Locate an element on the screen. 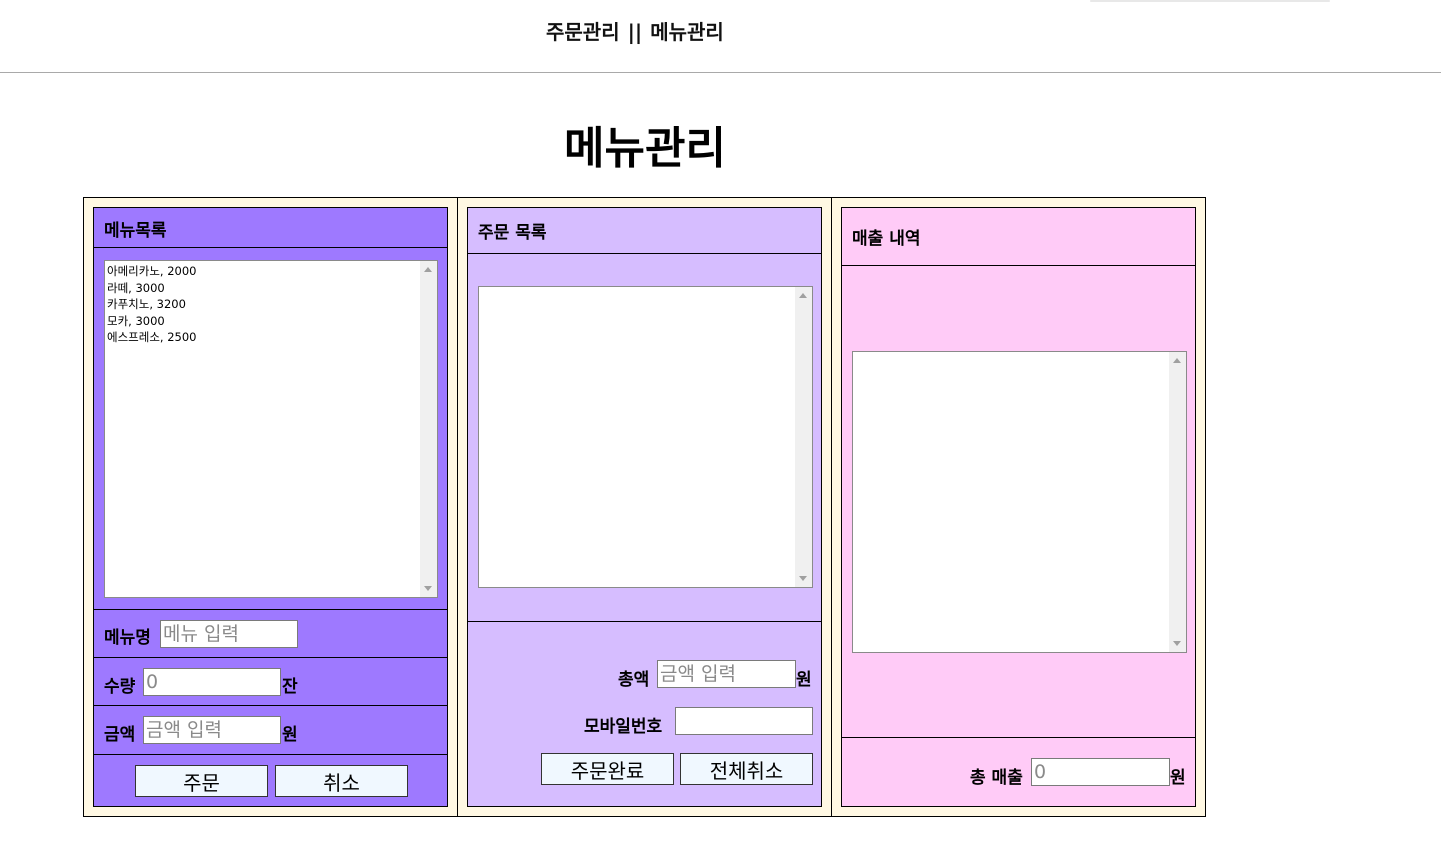 The height and width of the screenshot is (856, 1441). quantity-row: 수량 잔 is located at coordinates (270, 682).